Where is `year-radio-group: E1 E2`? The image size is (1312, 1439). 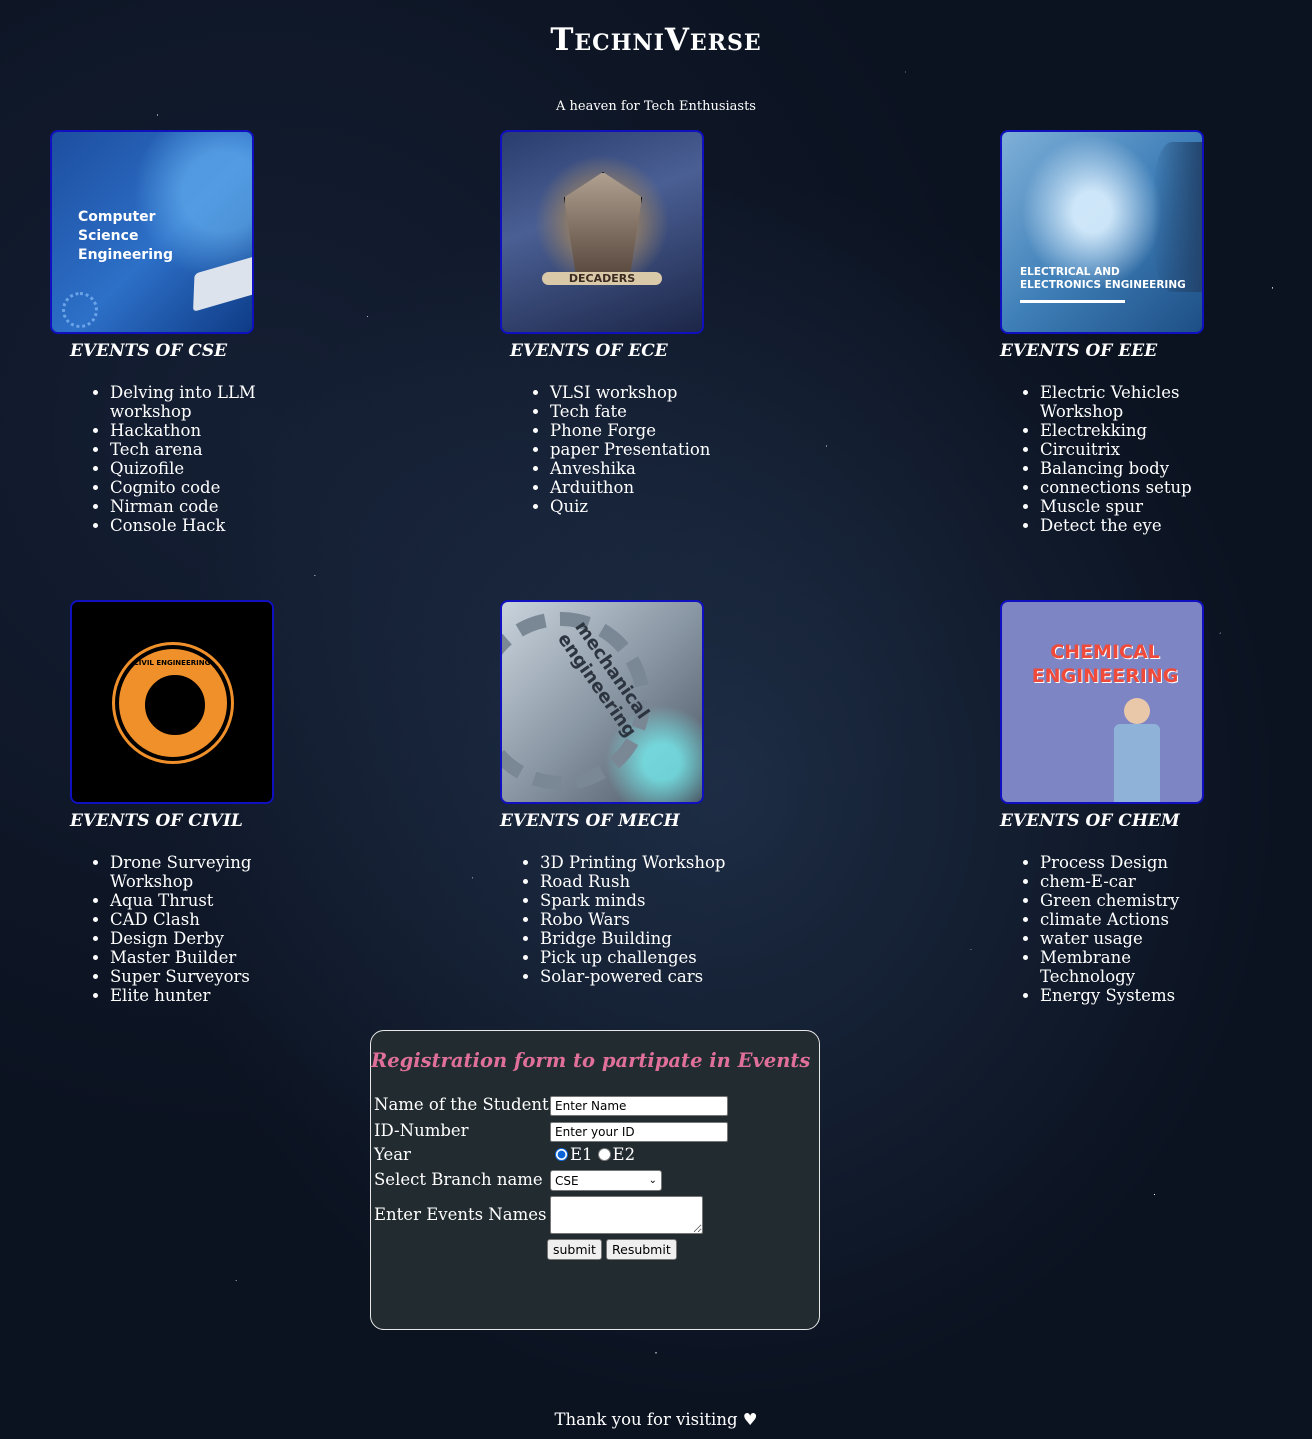
year-radio-group: E1 E2 is located at coordinates (592, 1154).